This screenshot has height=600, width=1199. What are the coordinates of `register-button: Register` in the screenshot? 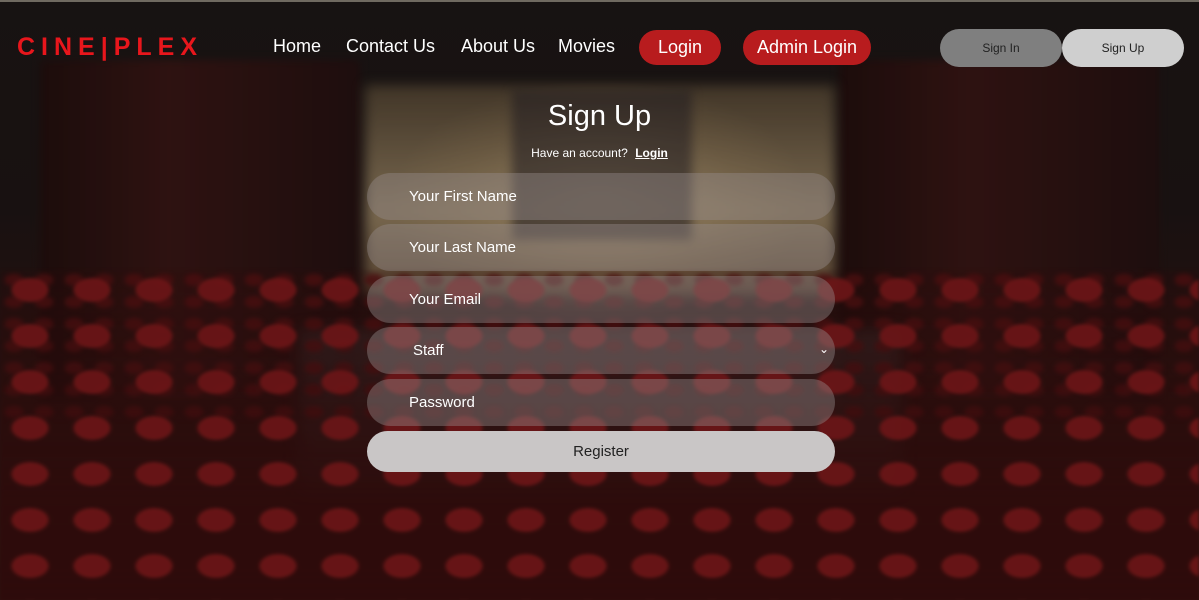 It's located at (601, 451).